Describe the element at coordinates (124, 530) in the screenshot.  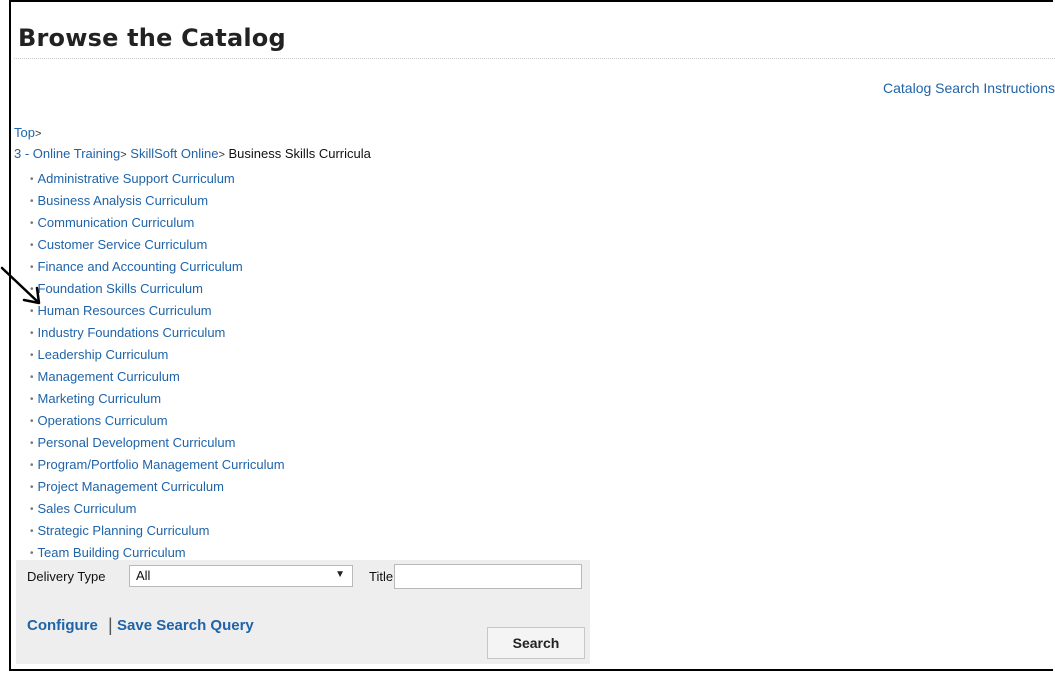
I see `category-link-strategic-planning: Strategic Planning Curriculum` at that location.